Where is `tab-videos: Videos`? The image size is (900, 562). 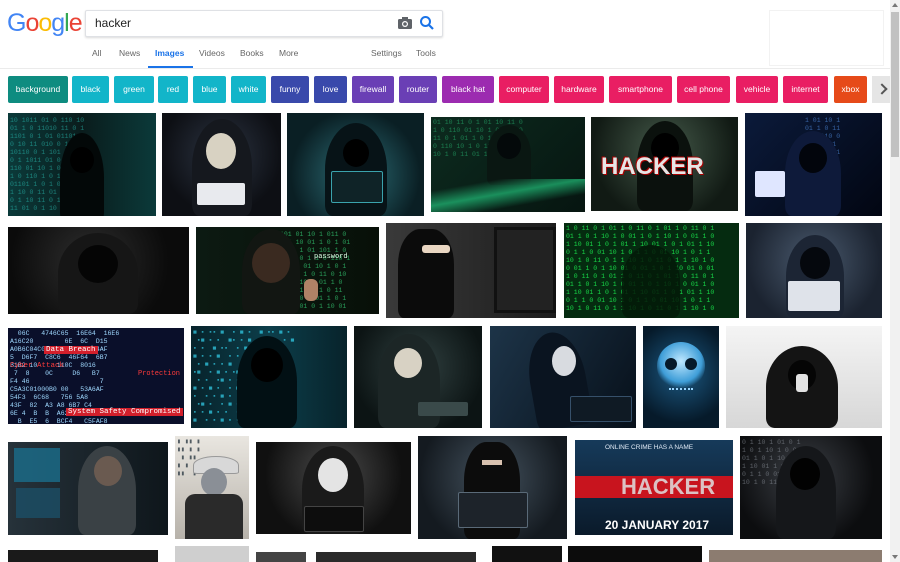
tab-videos: Videos is located at coordinates (212, 53).